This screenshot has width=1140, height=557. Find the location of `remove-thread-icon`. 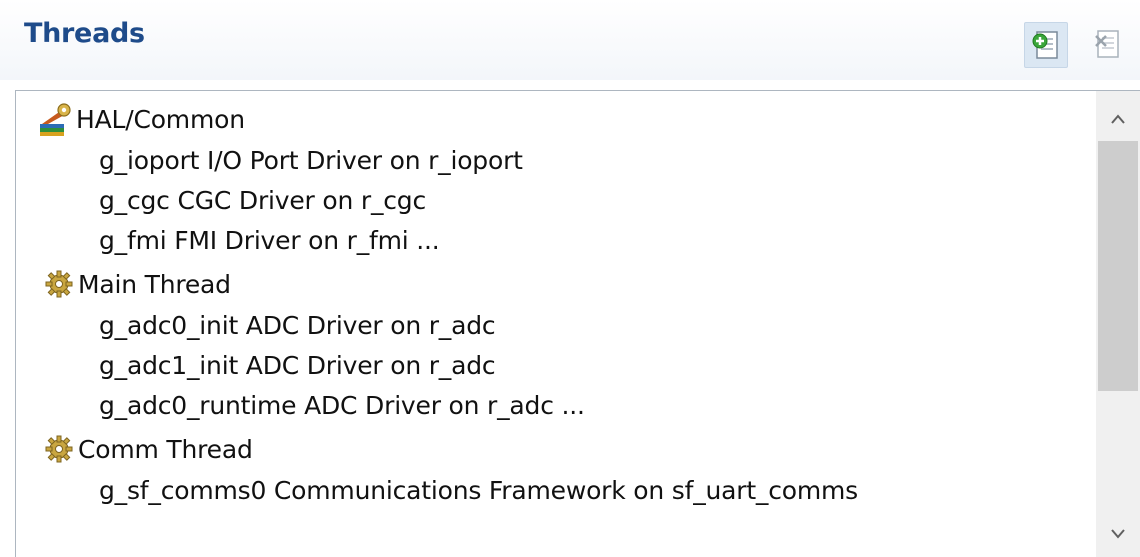

remove-thread-icon is located at coordinates (1107, 44).